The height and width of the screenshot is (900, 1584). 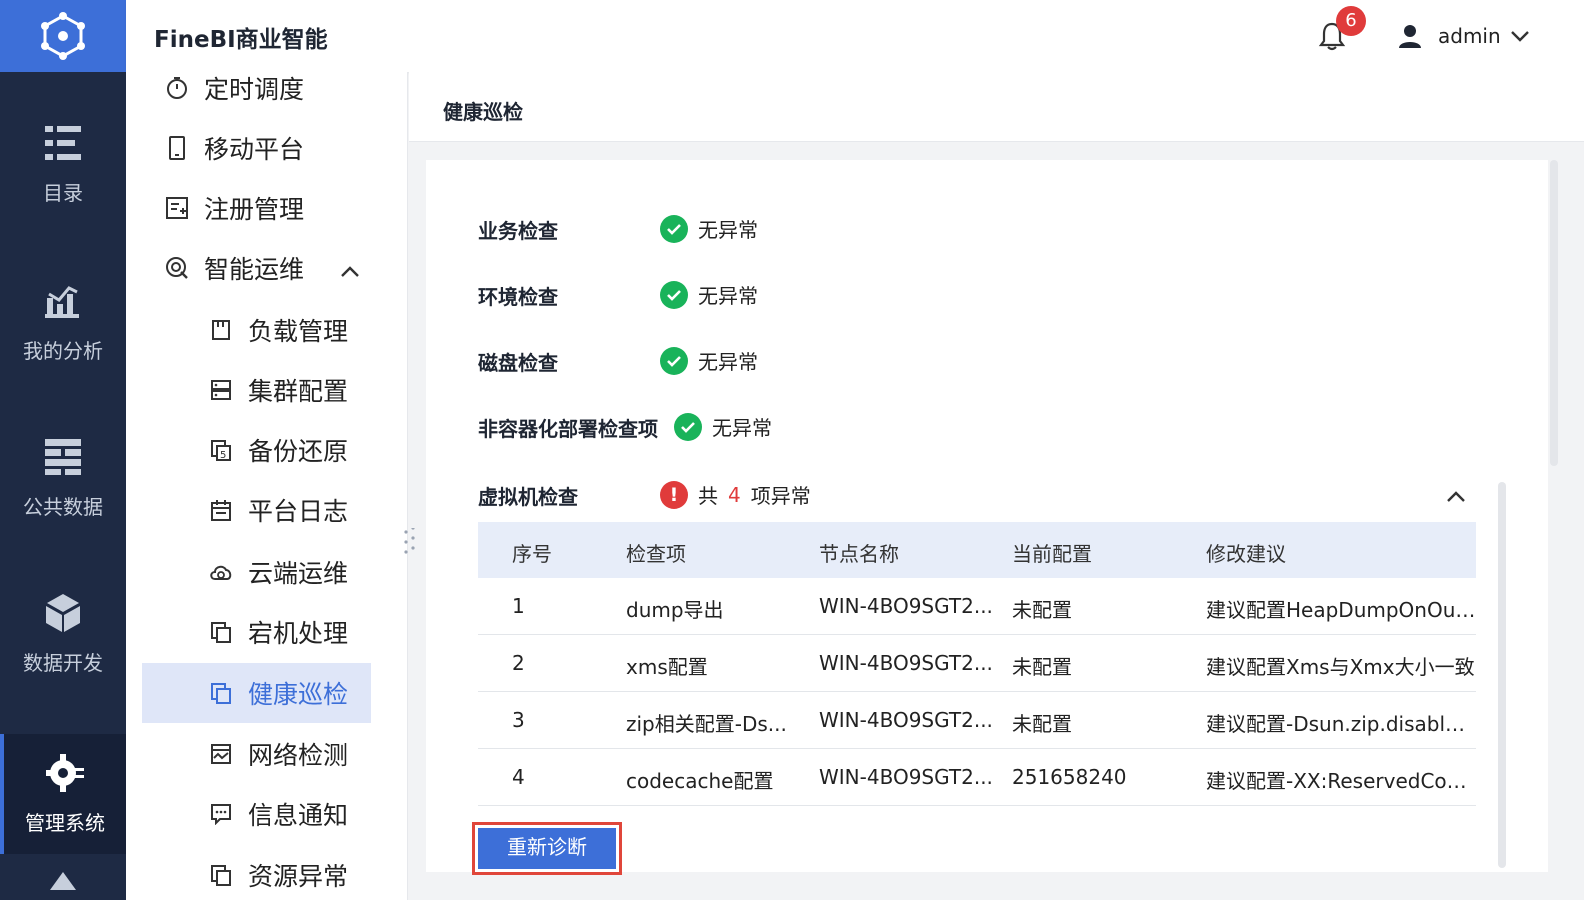 I want to click on nav-item-downtime: 宕机处理, so click(x=307, y=632).